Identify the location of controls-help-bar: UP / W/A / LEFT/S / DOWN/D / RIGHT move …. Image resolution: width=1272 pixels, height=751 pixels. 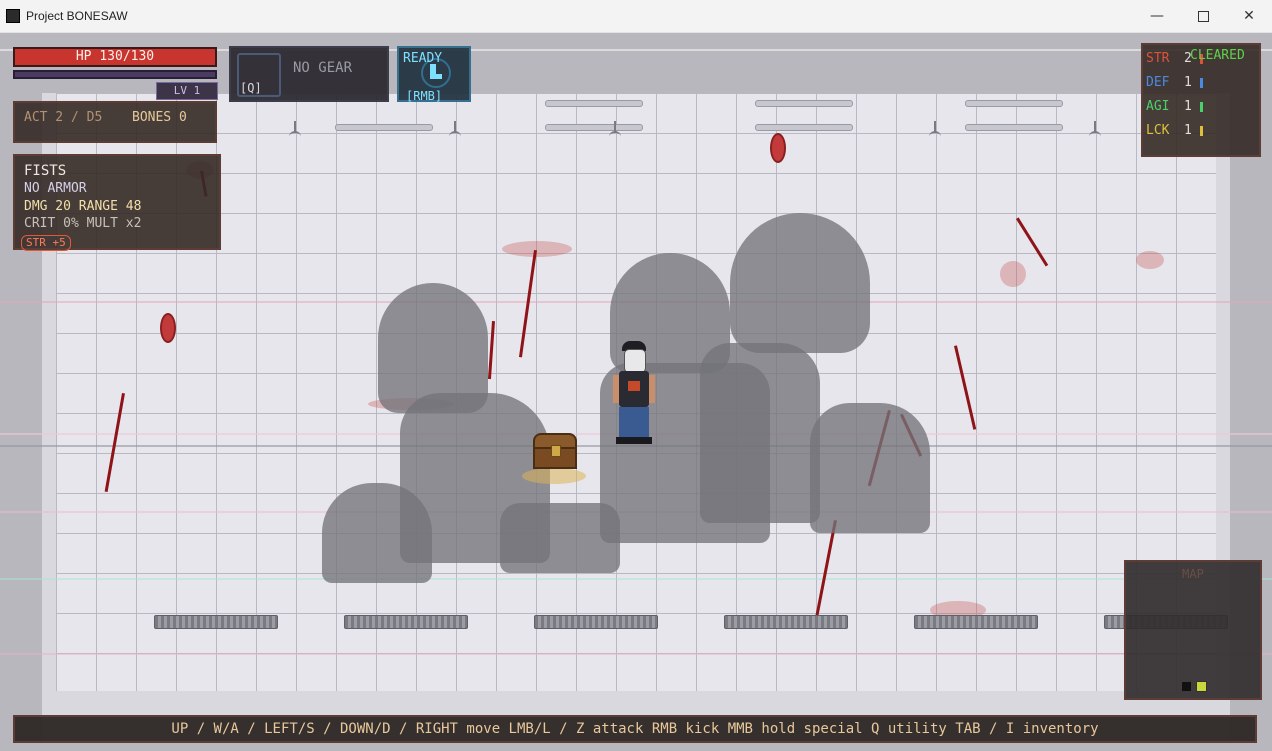
(635, 729).